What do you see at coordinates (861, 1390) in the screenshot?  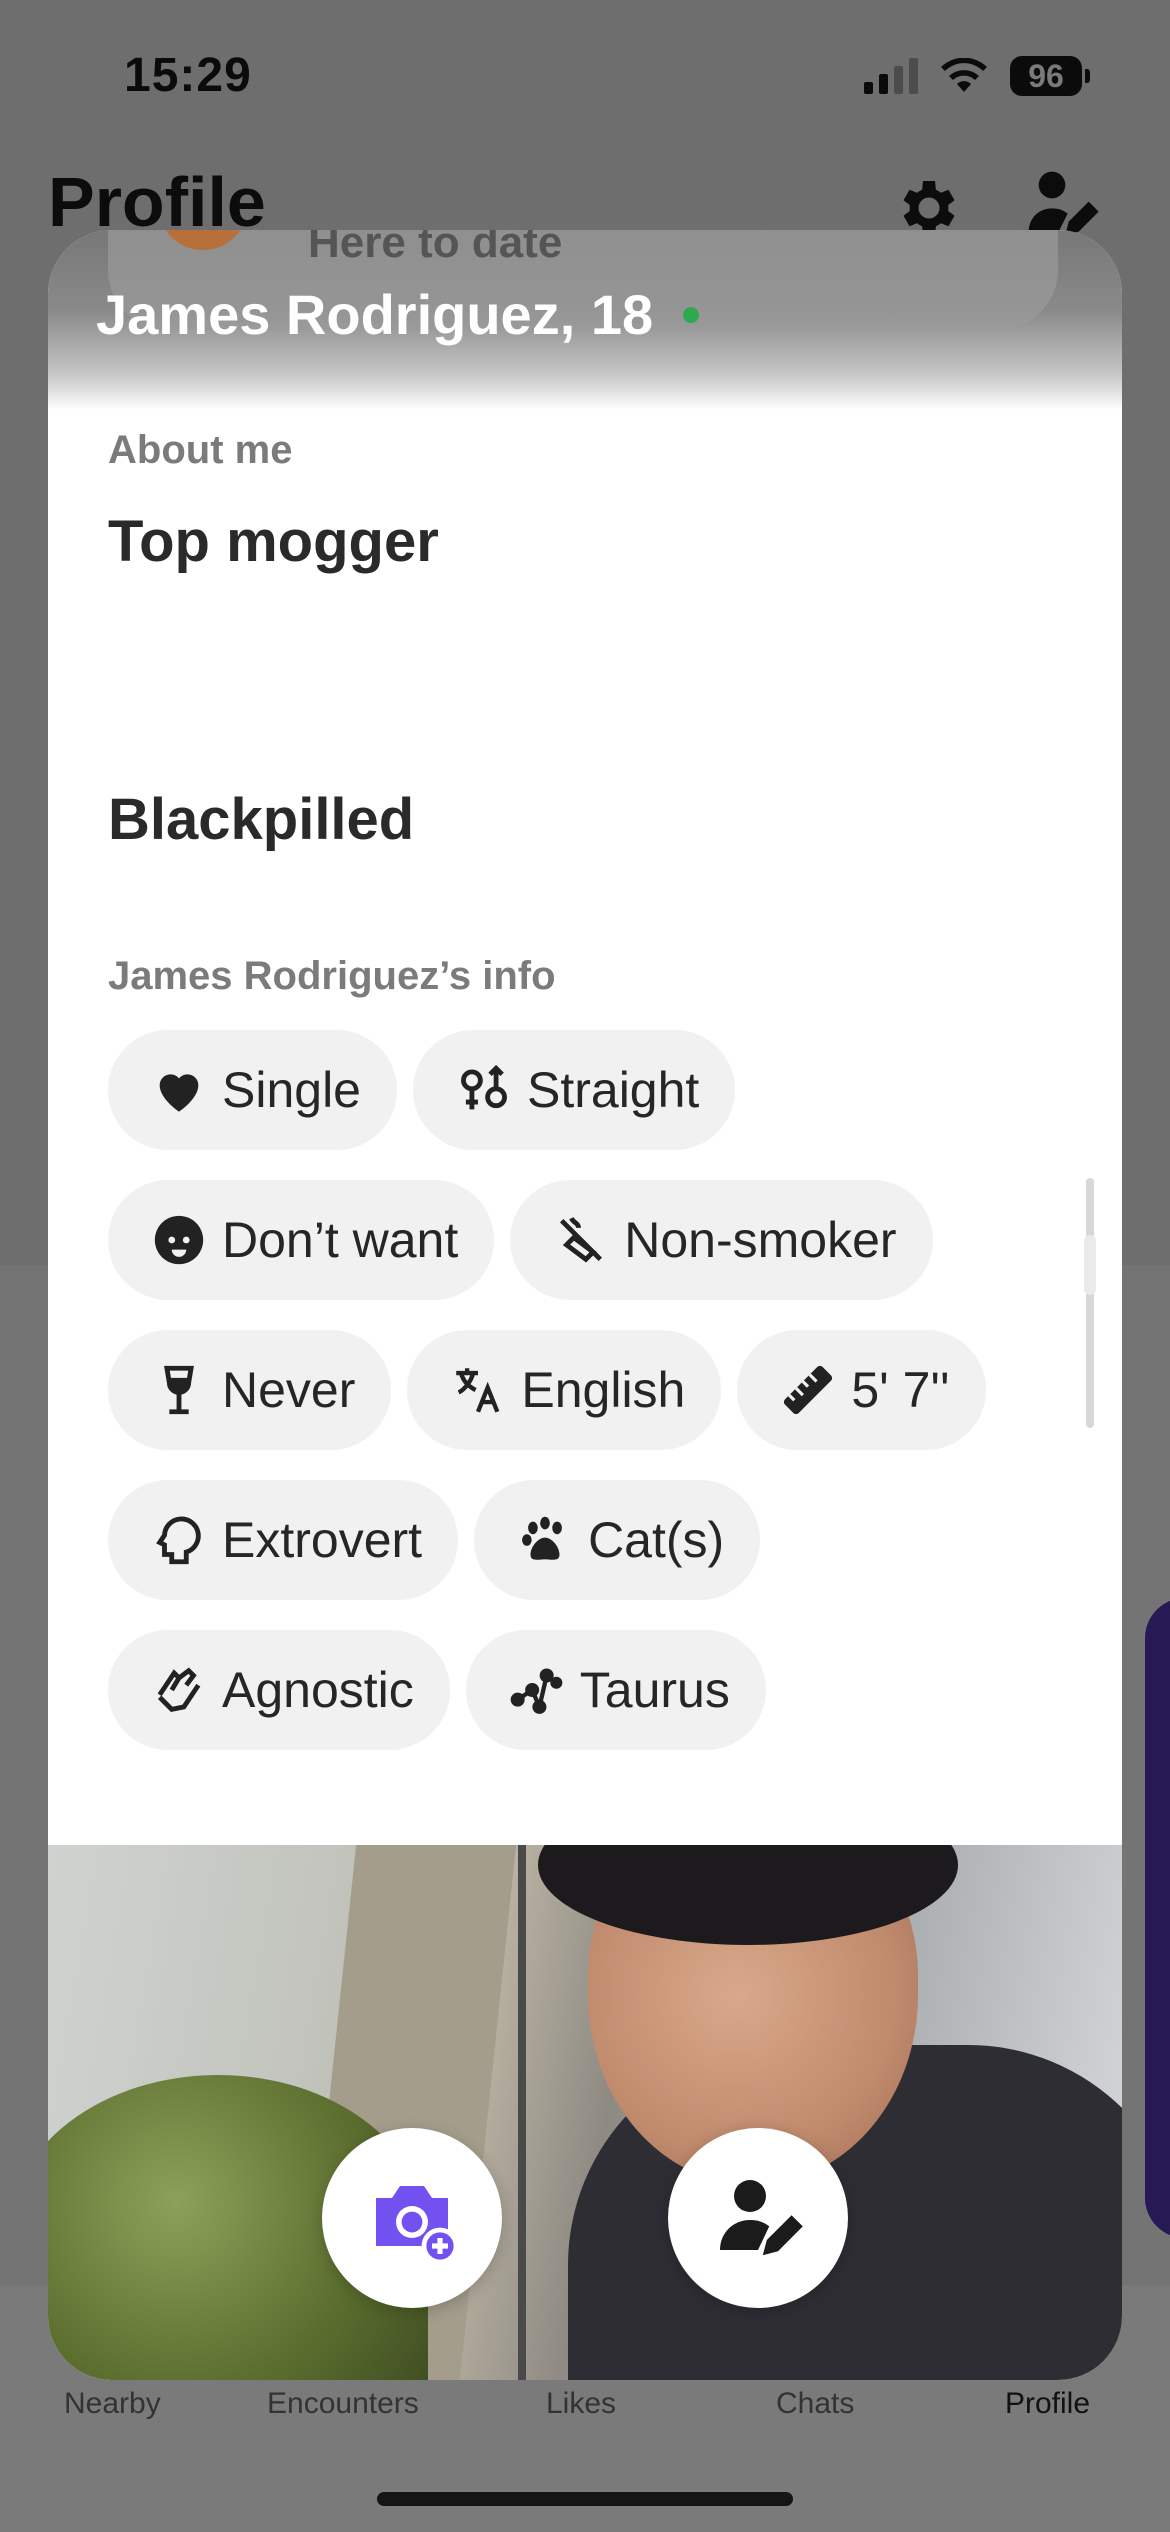 I see `chip-height: 5' 7''` at bounding box center [861, 1390].